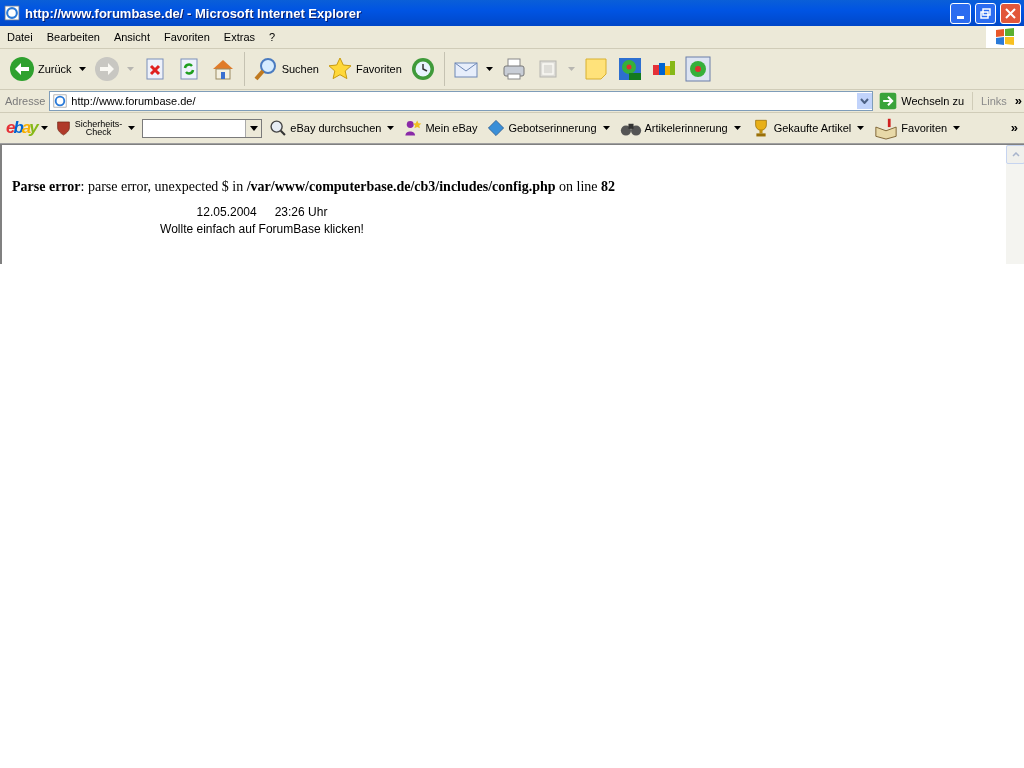  I want to click on close-button, so click(1010, 13).